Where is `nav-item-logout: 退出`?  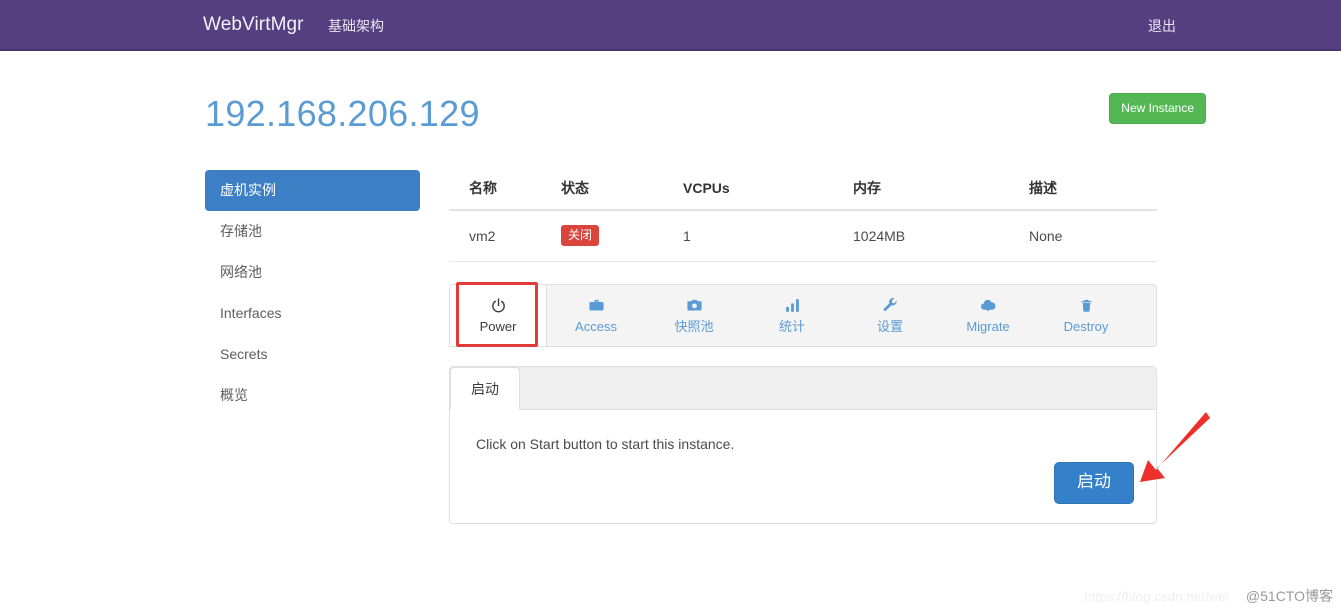
nav-item-logout: 退出 is located at coordinates (1162, 26).